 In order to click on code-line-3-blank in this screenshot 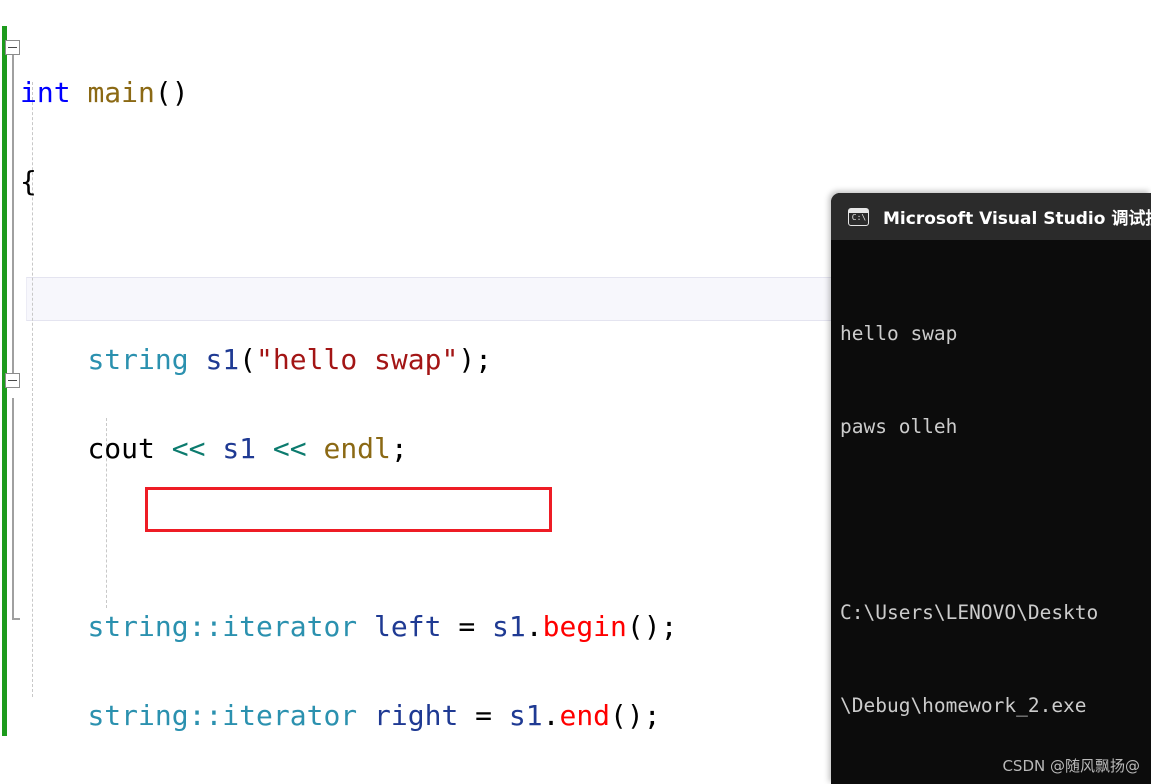, I will do `click(348, 271)`.